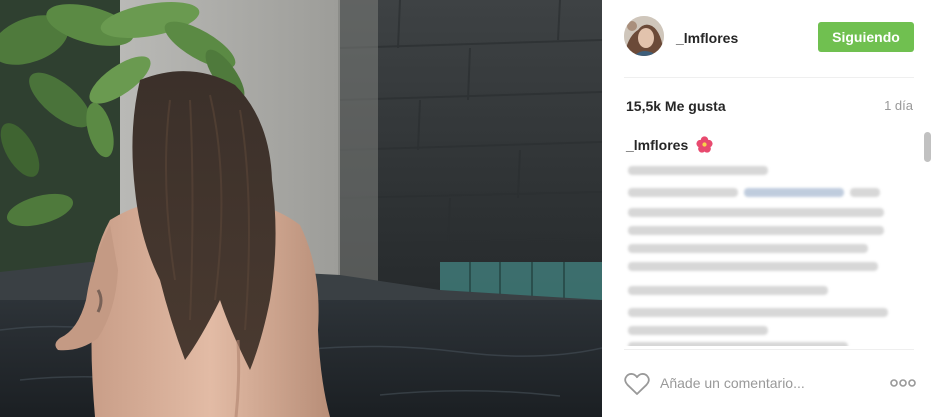 Image resolution: width=935 pixels, height=417 pixels. What do you see at coordinates (927, 237) in the screenshot?
I see `comments-scrollbar` at bounding box center [927, 237].